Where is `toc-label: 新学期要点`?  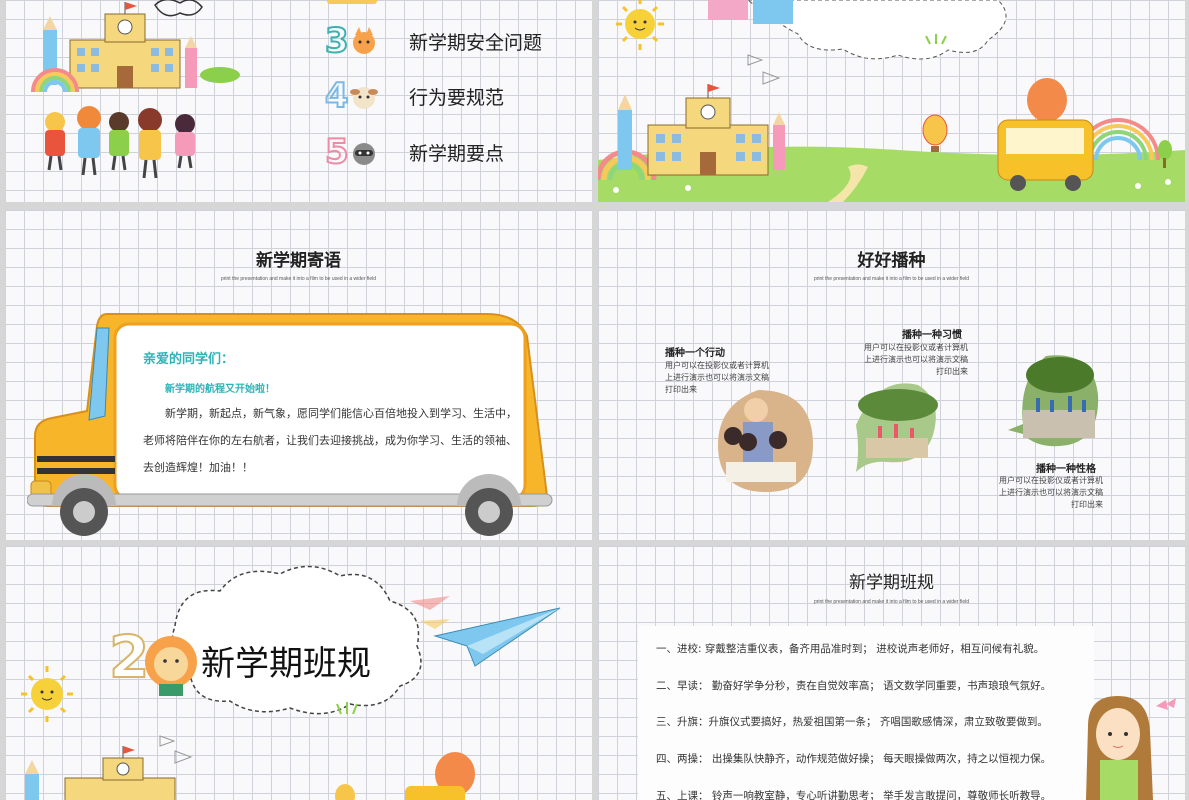
toc-label: 新学期要点 is located at coordinates (457, 153).